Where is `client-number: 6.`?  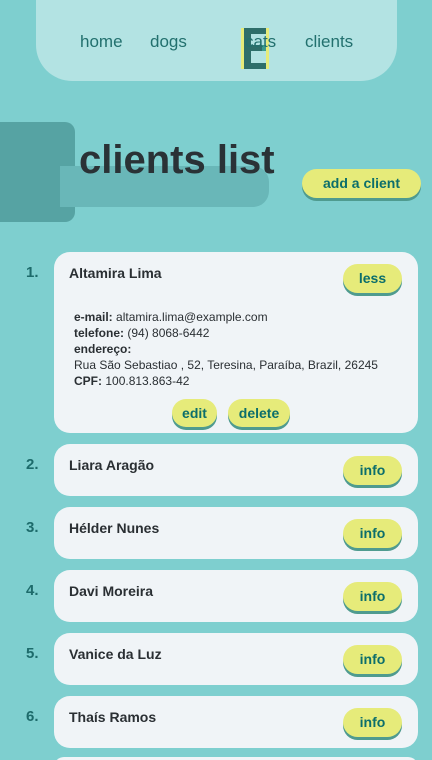
client-number: 6. is located at coordinates (32, 716).